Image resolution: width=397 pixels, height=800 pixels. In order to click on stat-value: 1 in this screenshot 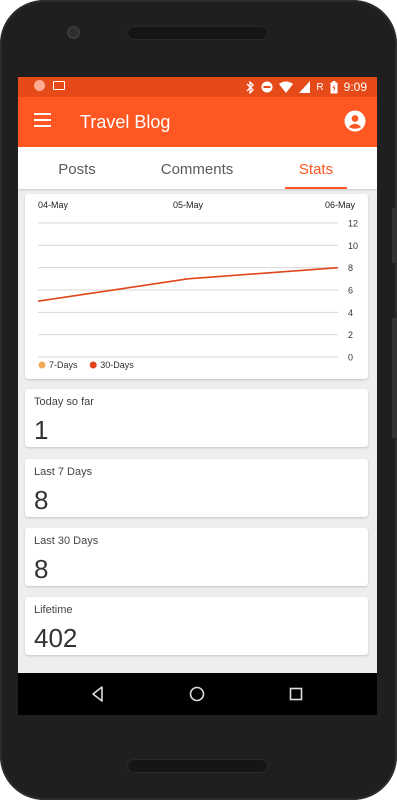, I will do `click(41, 430)`.